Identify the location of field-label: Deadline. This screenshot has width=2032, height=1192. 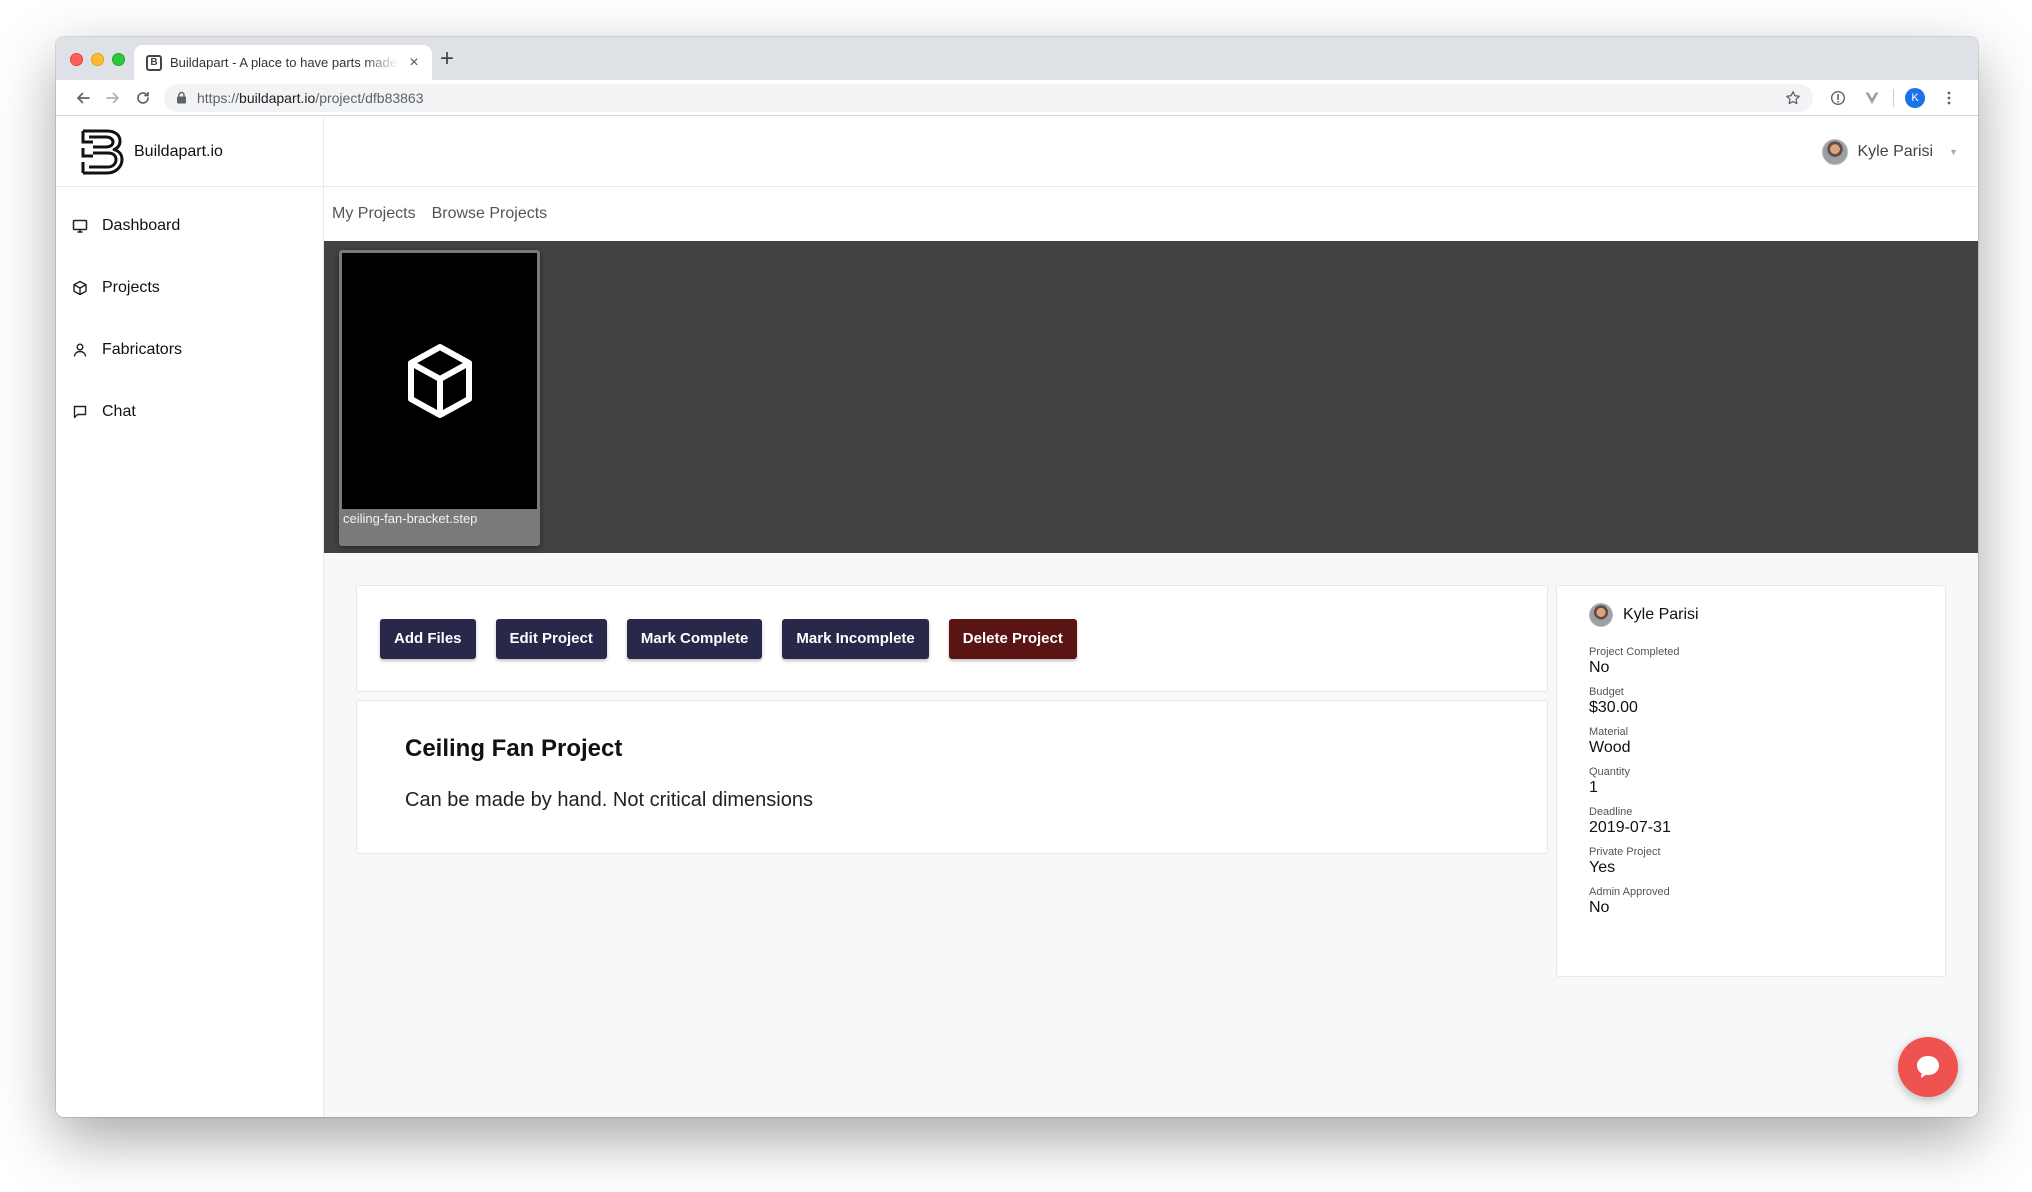
(1611, 812).